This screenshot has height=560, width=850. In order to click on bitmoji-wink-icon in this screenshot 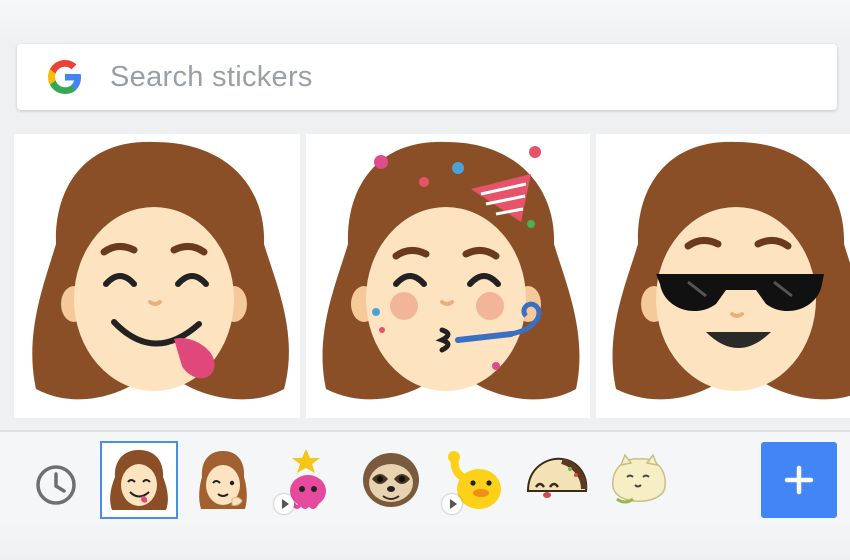, I will do `click(223, 480)`.